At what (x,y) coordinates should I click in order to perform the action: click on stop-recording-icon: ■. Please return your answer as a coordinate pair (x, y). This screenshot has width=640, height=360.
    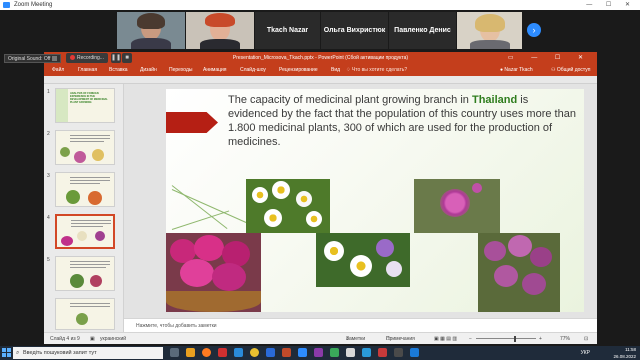
    Looking at the image, I should click on (127, 58).